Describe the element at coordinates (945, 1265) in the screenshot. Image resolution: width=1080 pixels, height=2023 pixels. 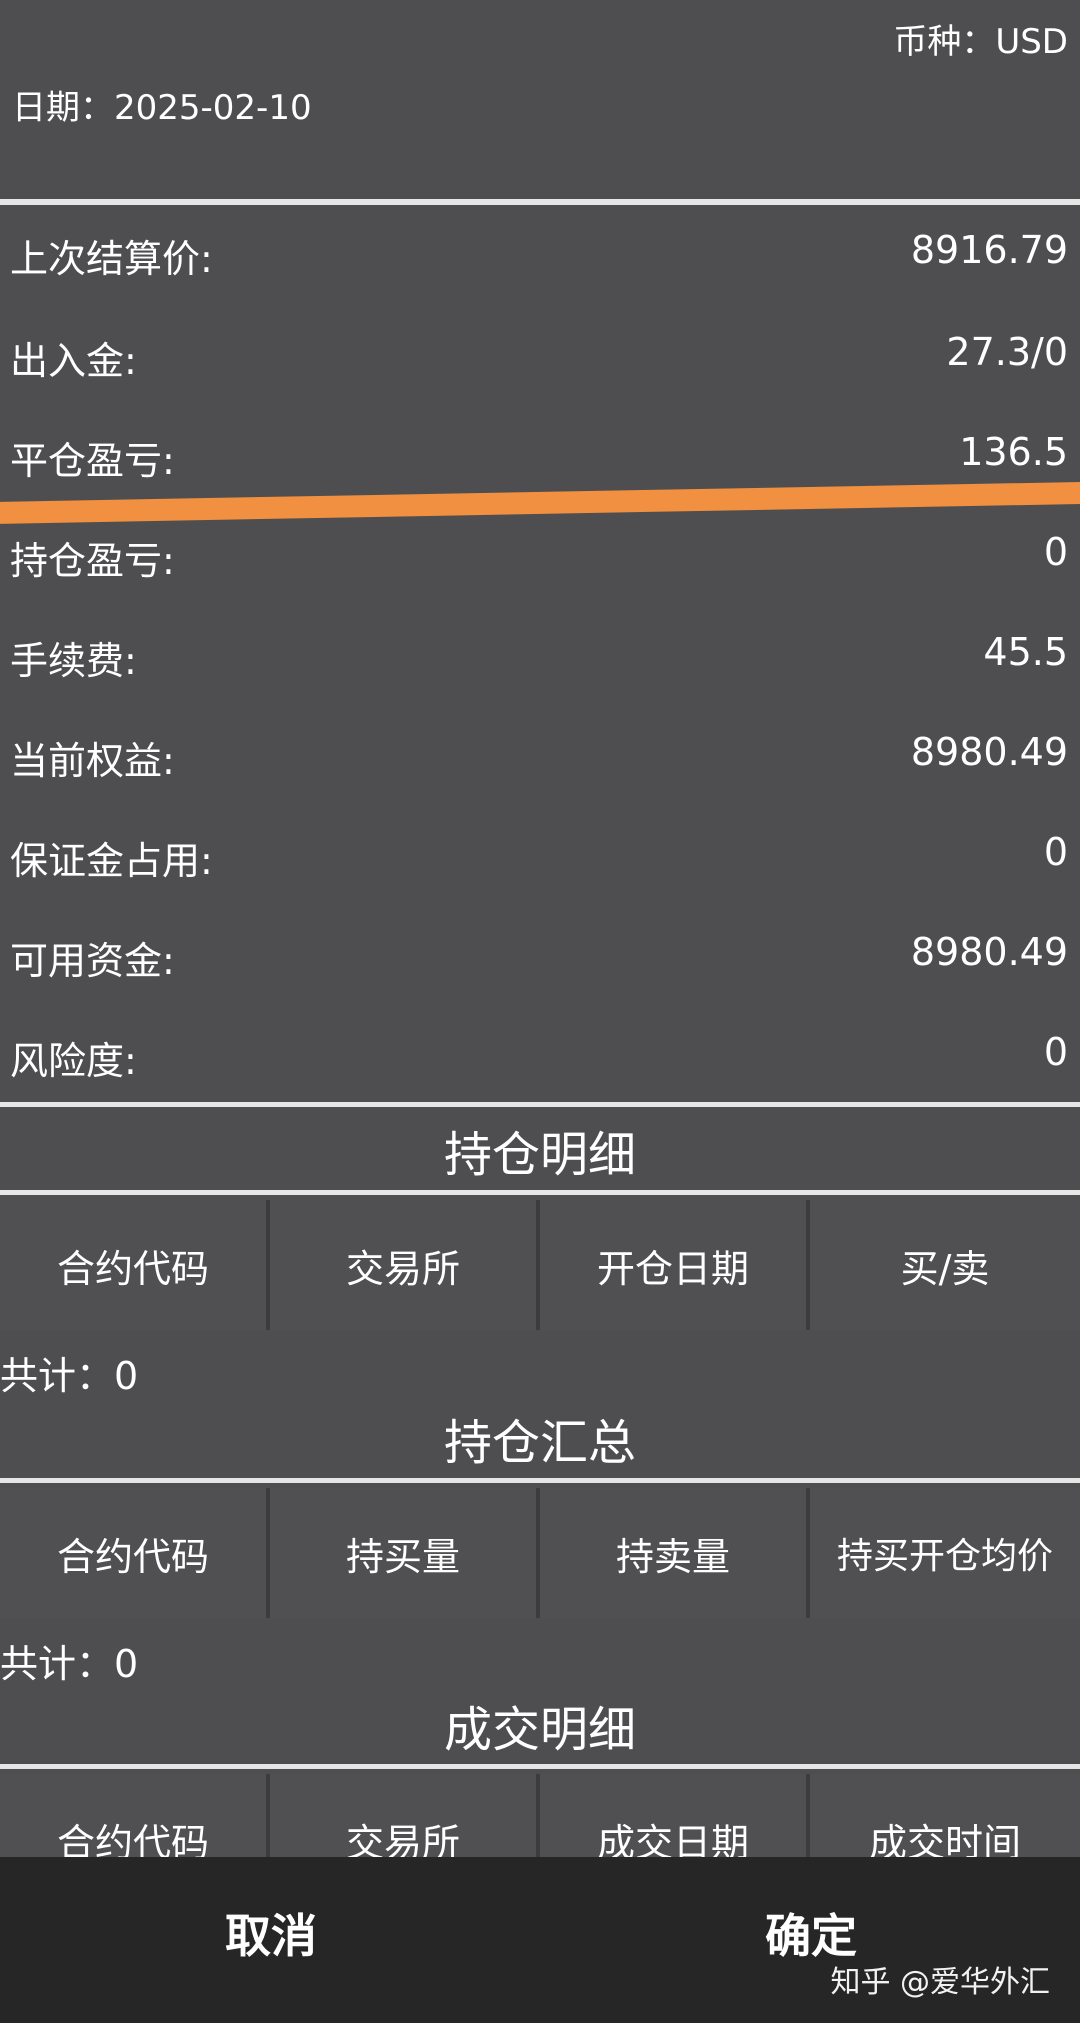
I see `column-header: 买/卖` at that location.